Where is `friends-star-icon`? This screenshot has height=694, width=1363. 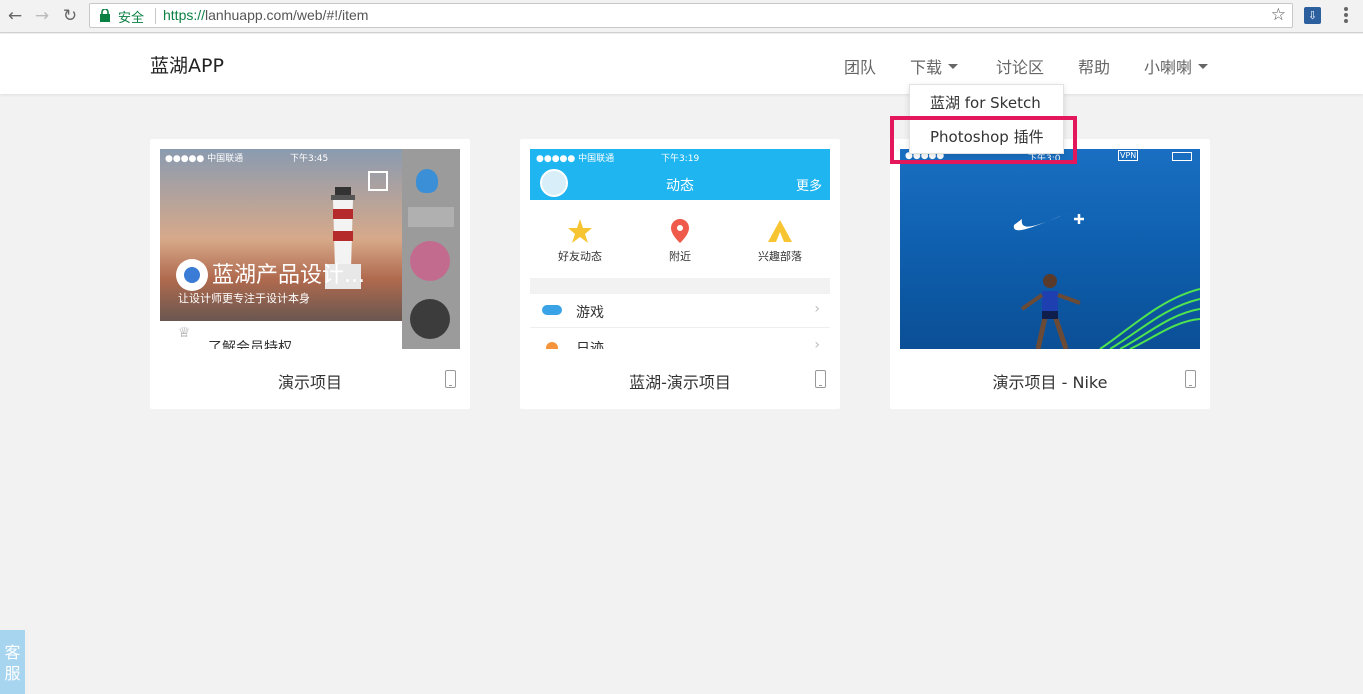
friends-star-icon is located at coordinates (580, 231).